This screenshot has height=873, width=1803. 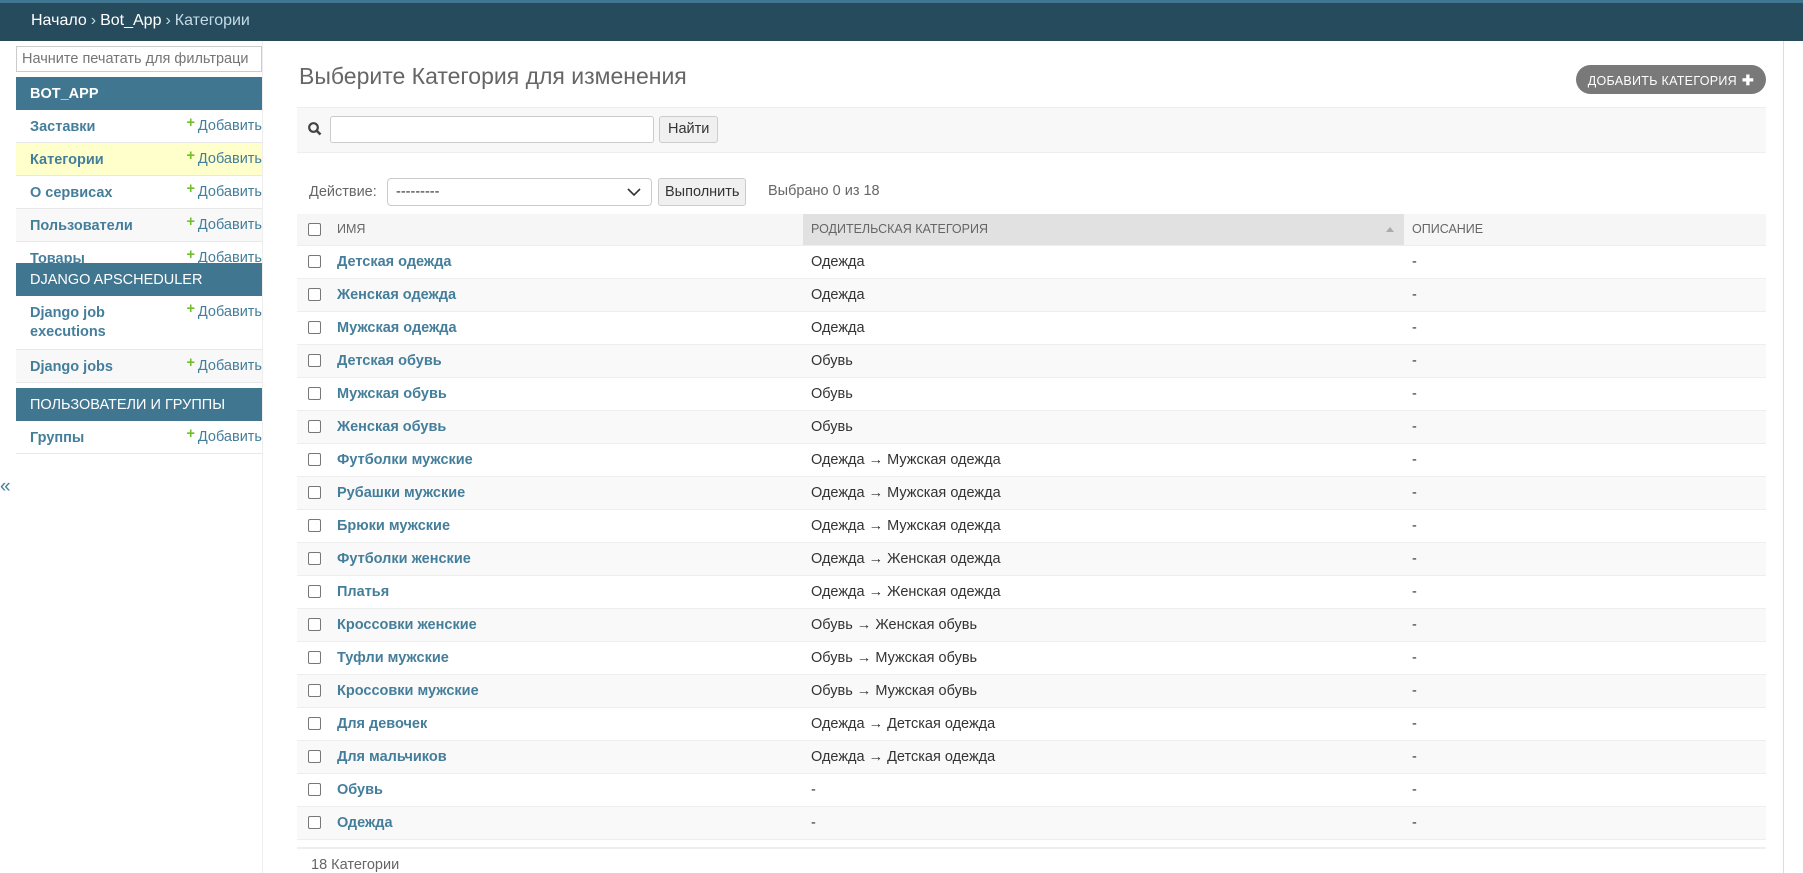 I want to click on category-link: Кроссовки женские, so click(x=407, y=625).